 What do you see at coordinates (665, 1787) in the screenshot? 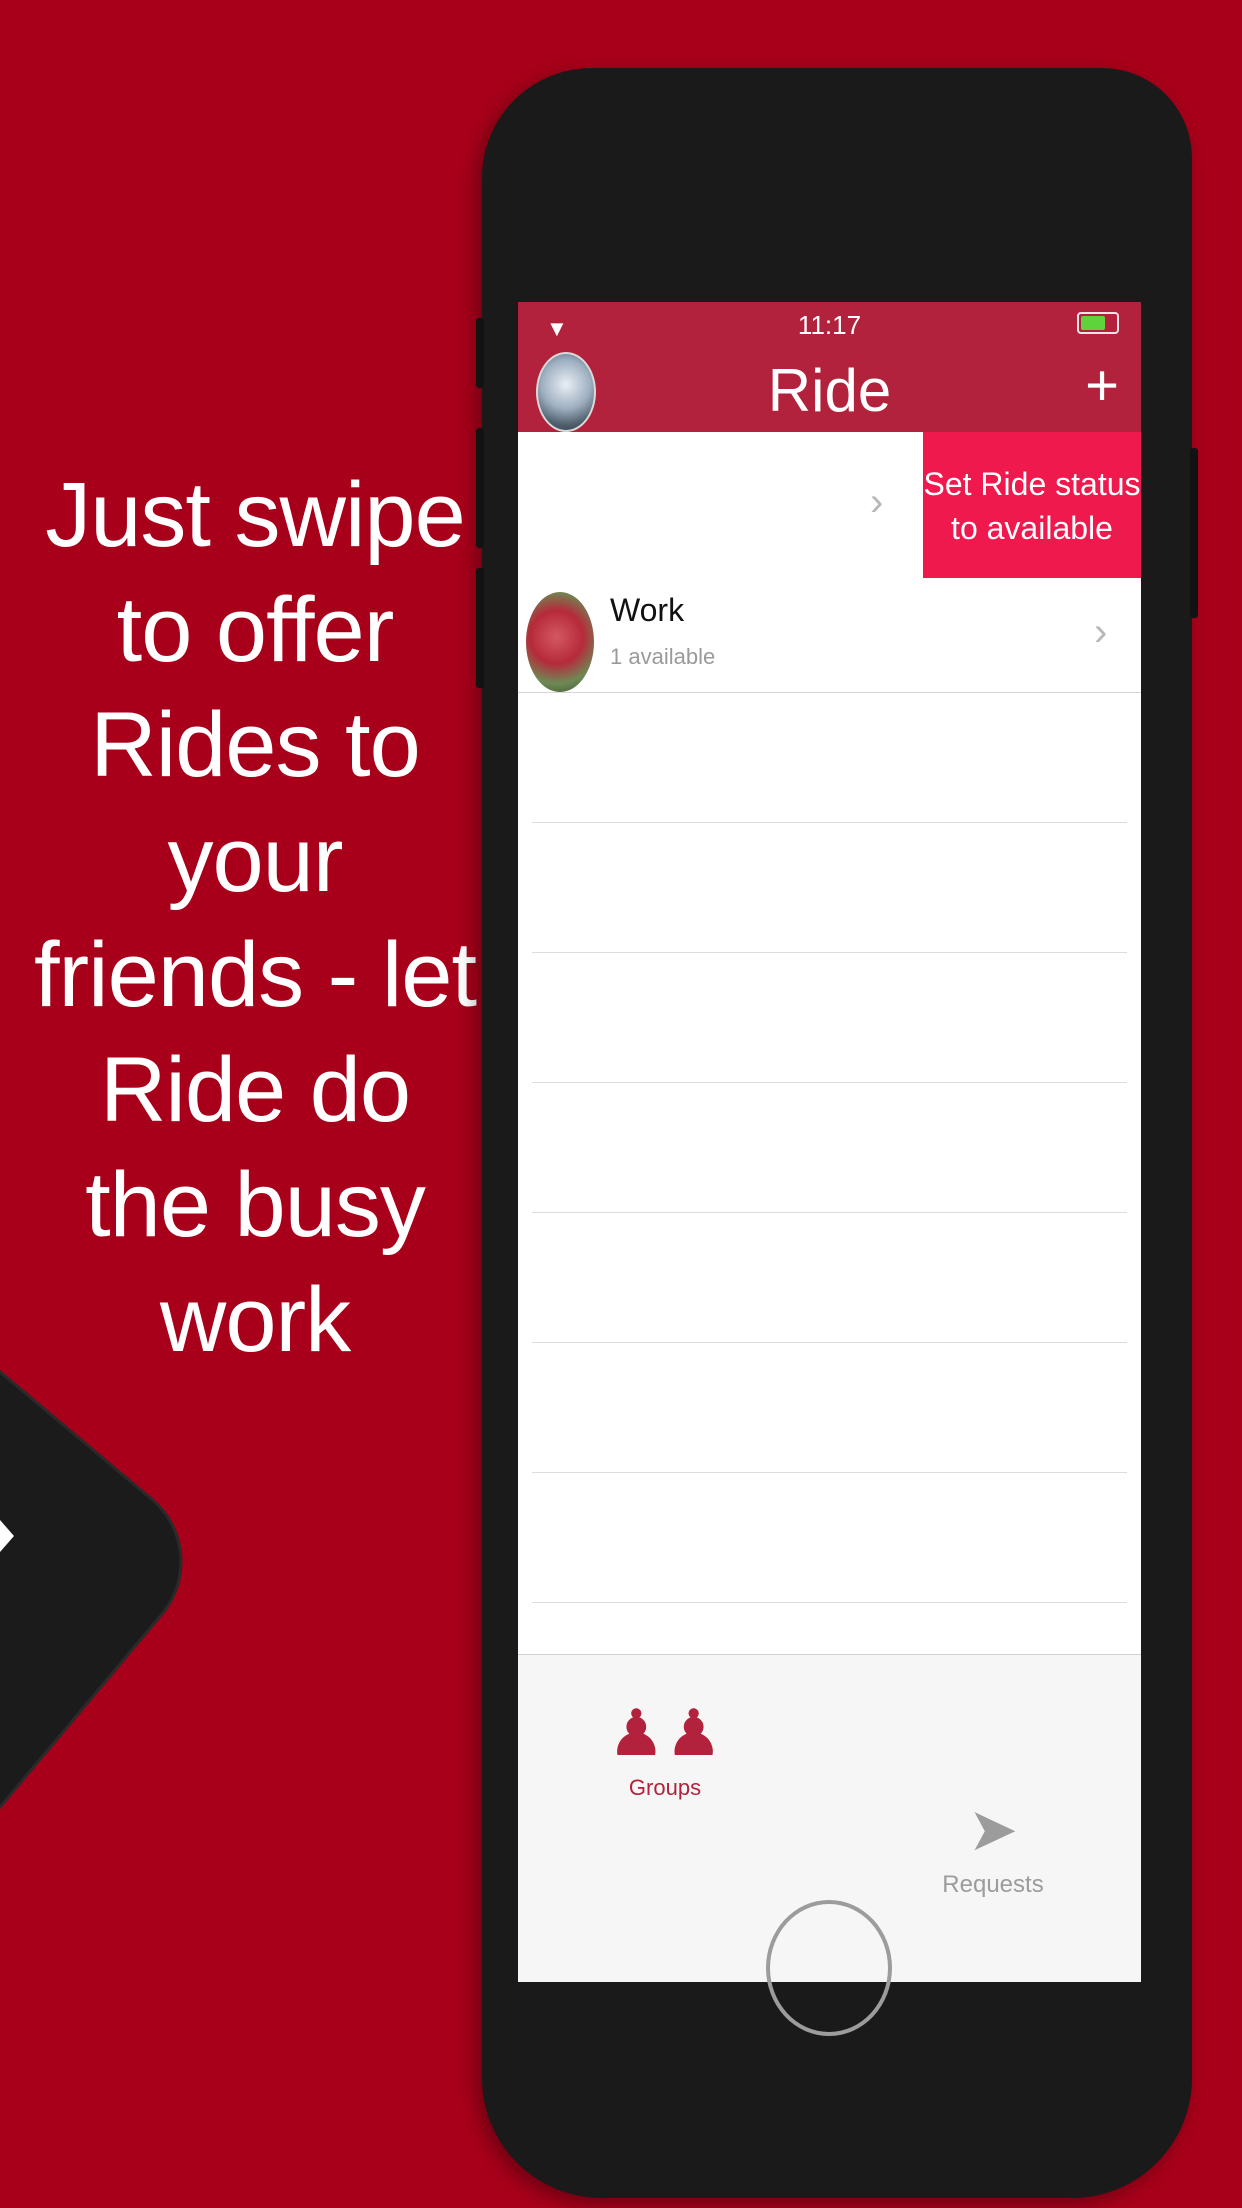
I see `tab-groups-label: Groups` at bounding box center [665, 1787].